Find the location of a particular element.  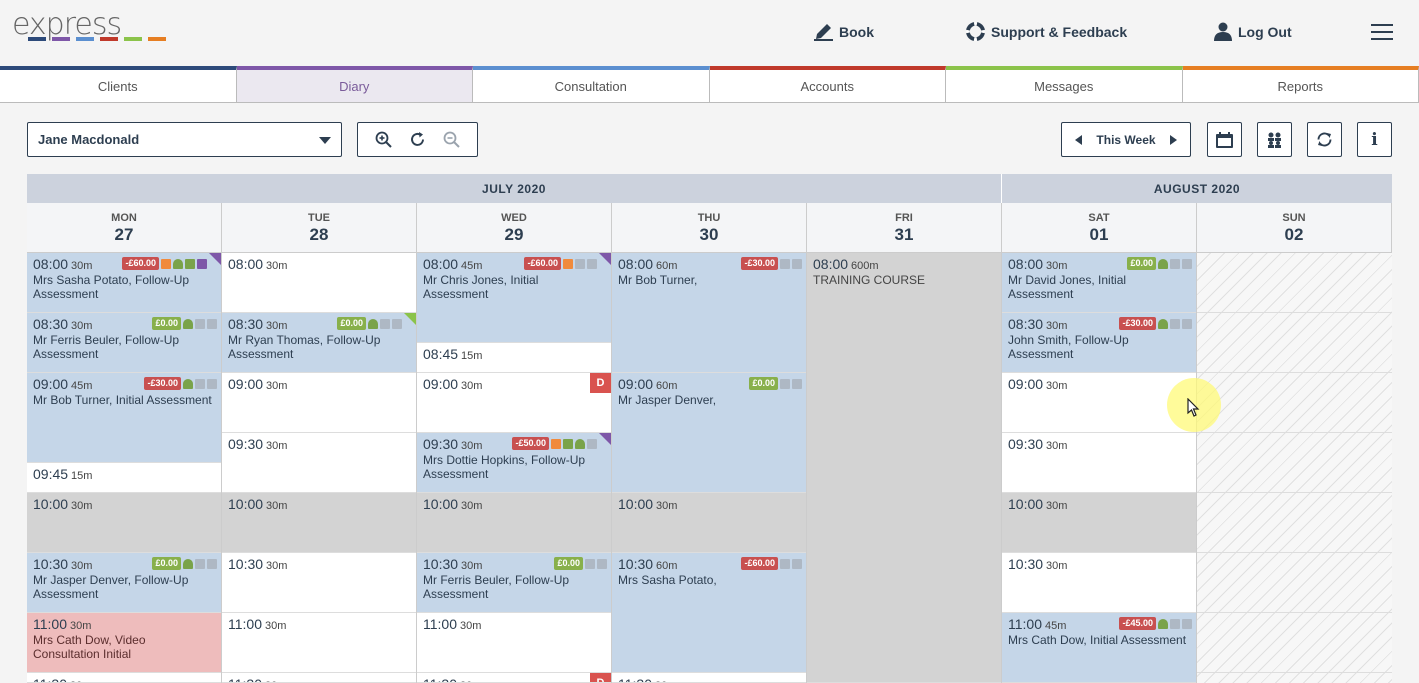

support-feedback-button: Support & Feedback is located at coordinates (1046, 31).